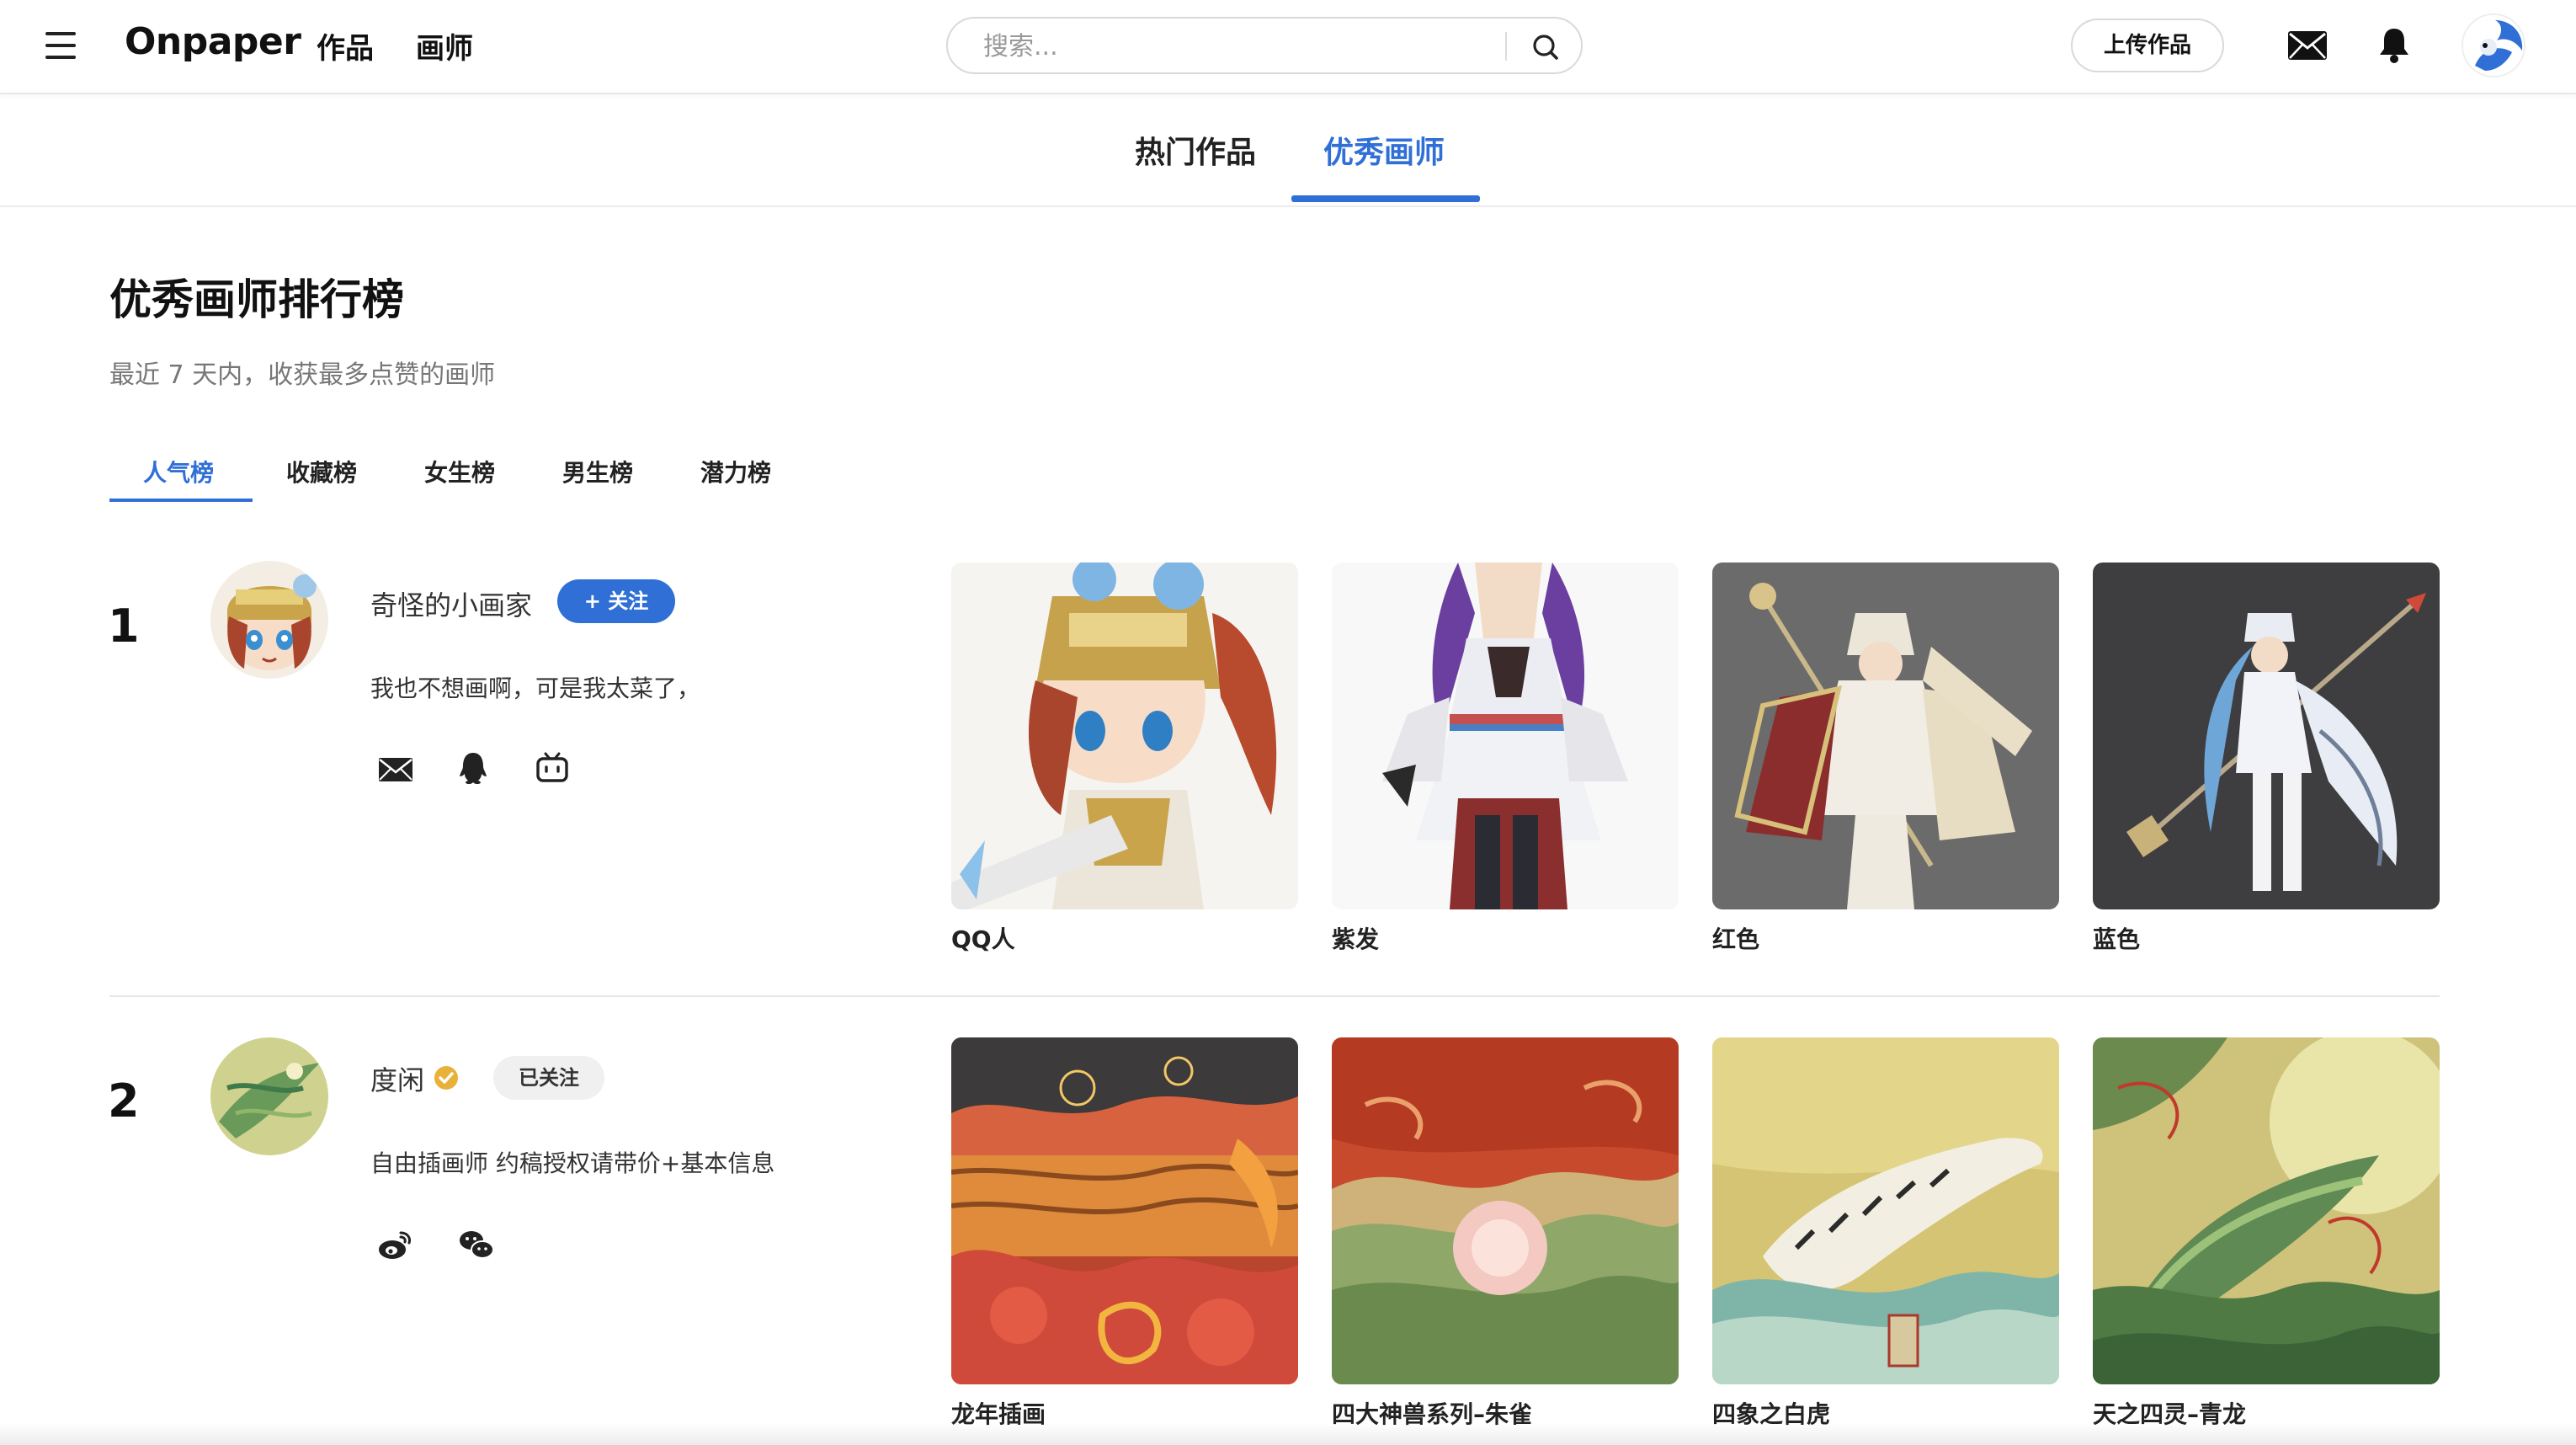 The width and height of the screenshot is (2576, 1445). I want to click on tab-excellent-artists: 优秀画师, so click(1384, 150).